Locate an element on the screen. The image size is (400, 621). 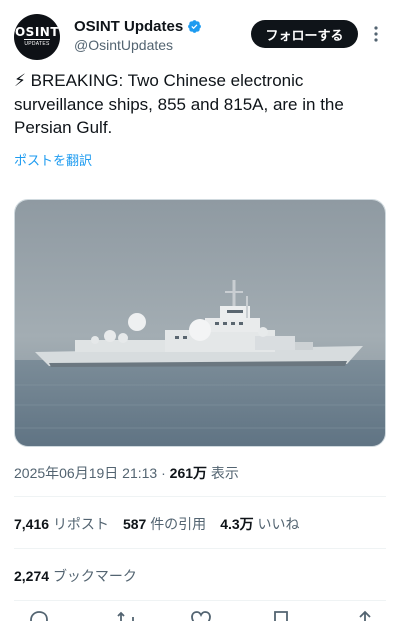
repost-icon is located at coordinates (127, 615).